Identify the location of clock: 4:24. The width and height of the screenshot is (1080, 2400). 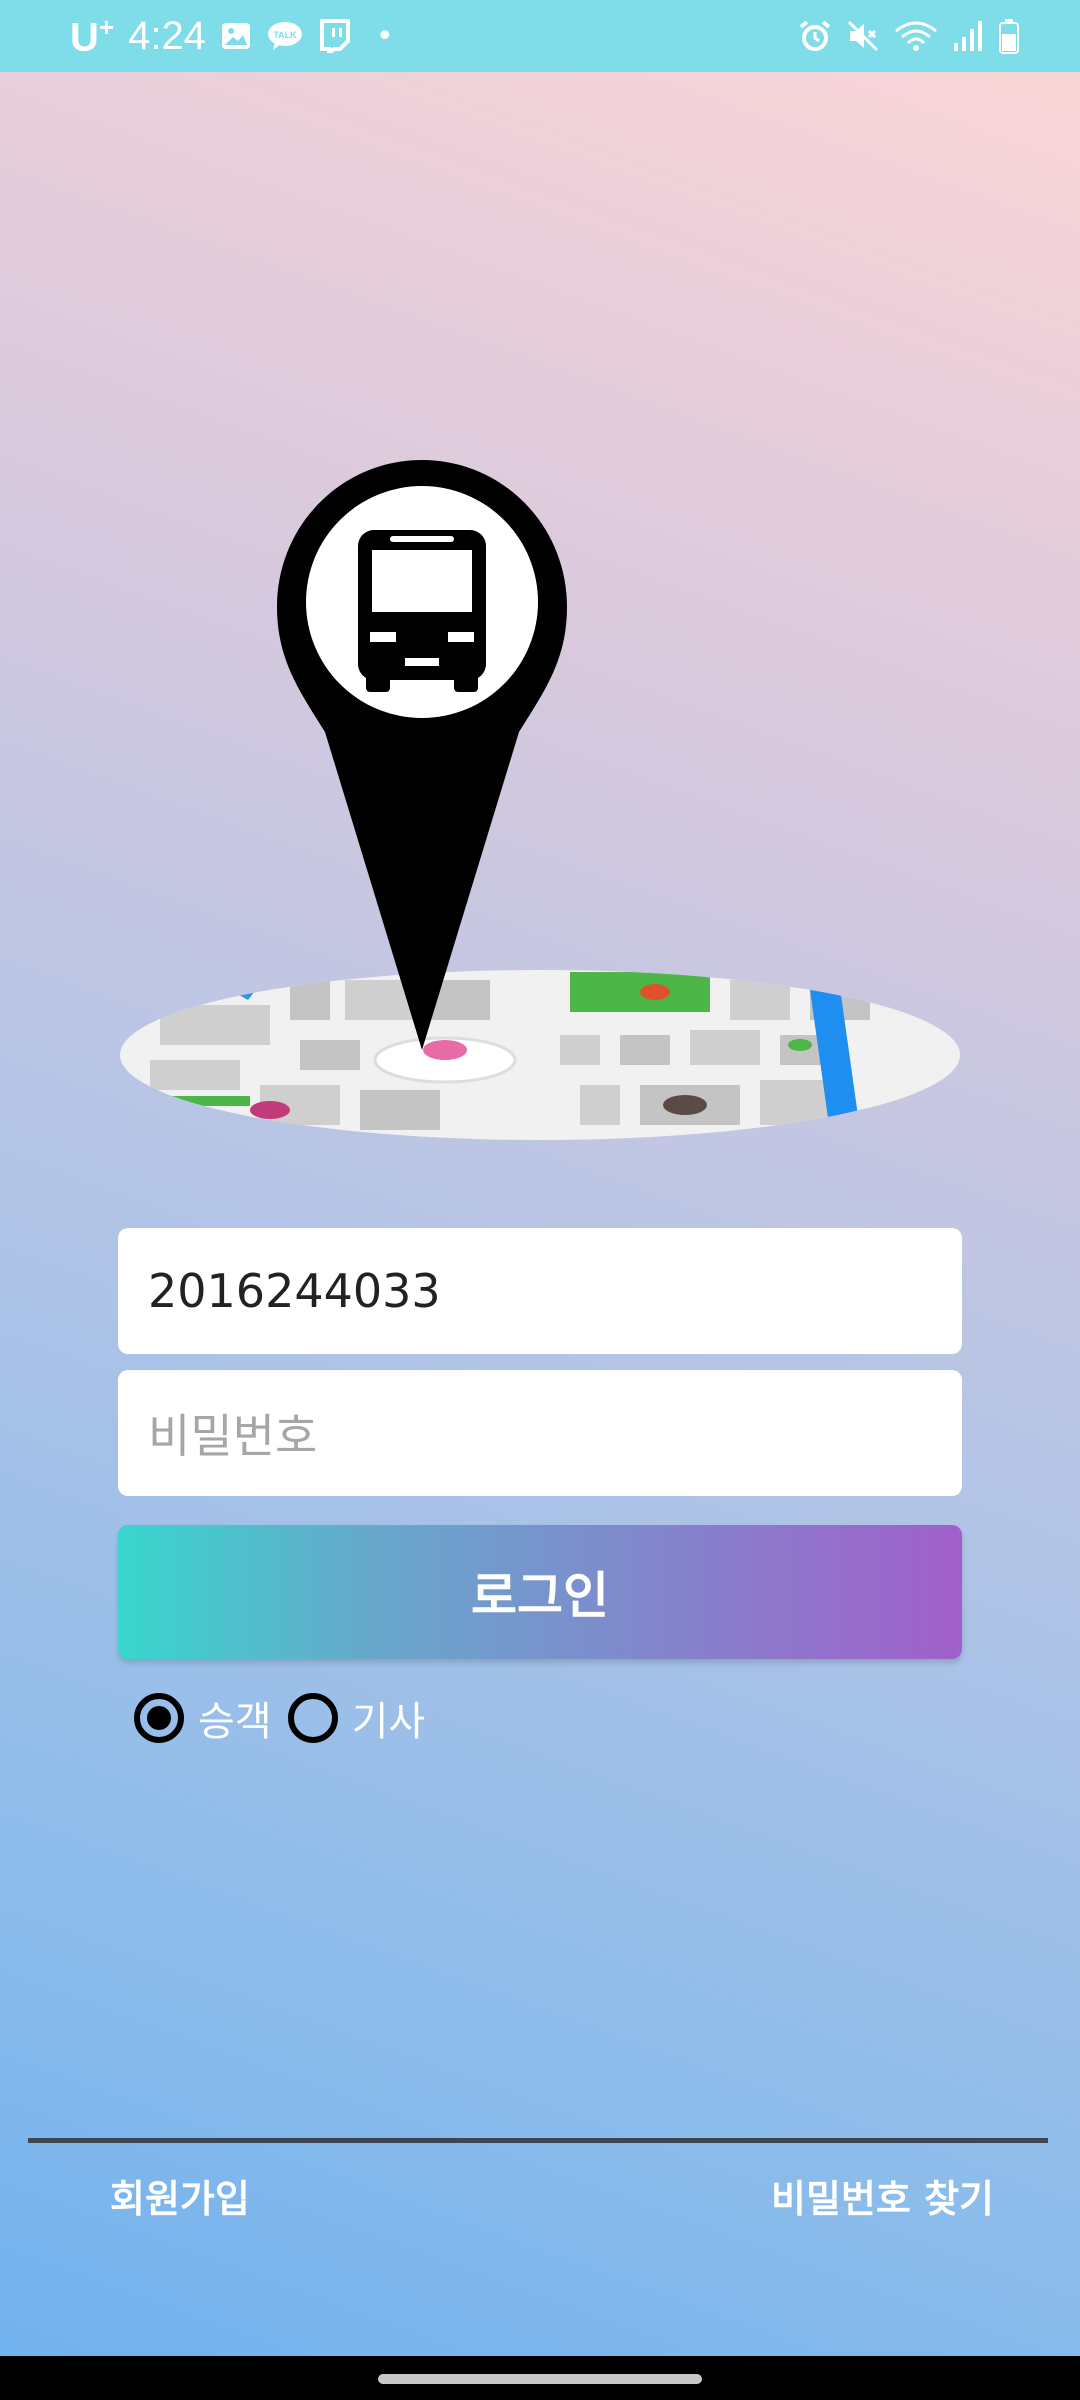
(167, 35).